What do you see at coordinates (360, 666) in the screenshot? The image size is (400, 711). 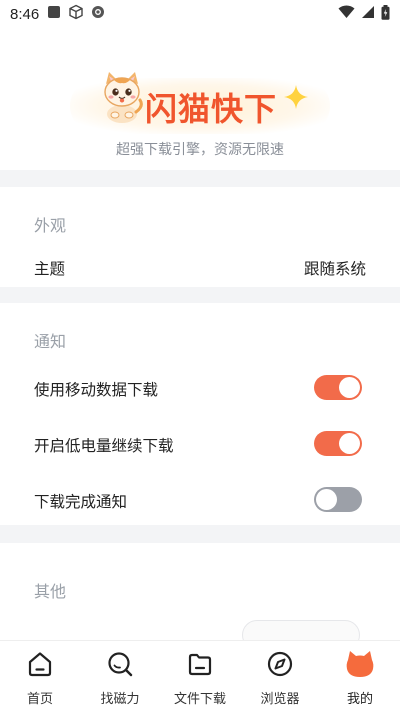 I see `cat-avatar-icon` at bounding box center [360, 666].